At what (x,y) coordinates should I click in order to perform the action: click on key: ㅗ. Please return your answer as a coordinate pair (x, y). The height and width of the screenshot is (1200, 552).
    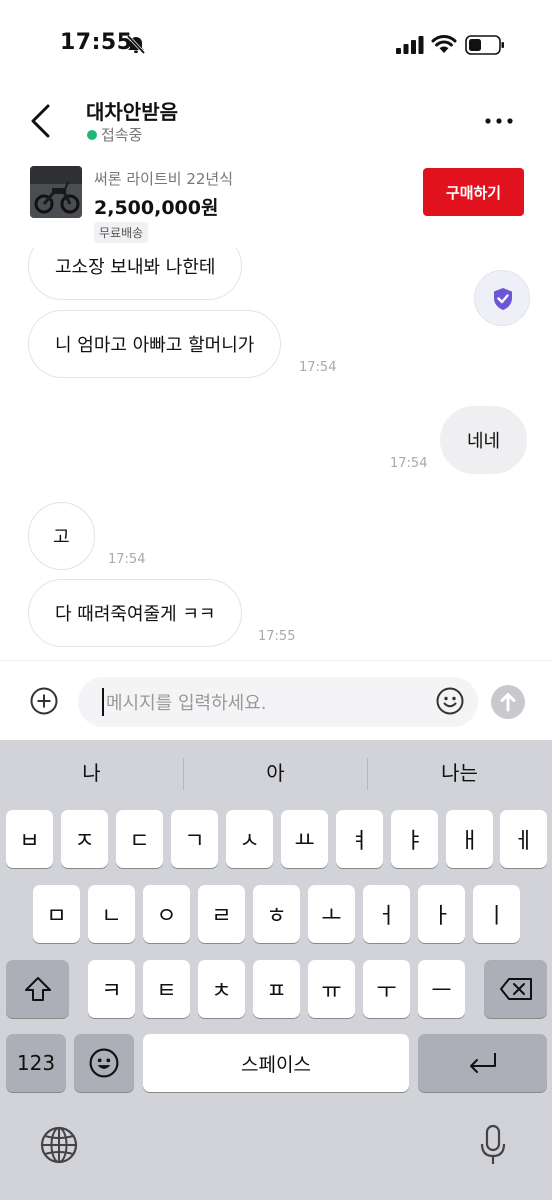
    Looking at the image, I should click on (331, 914).